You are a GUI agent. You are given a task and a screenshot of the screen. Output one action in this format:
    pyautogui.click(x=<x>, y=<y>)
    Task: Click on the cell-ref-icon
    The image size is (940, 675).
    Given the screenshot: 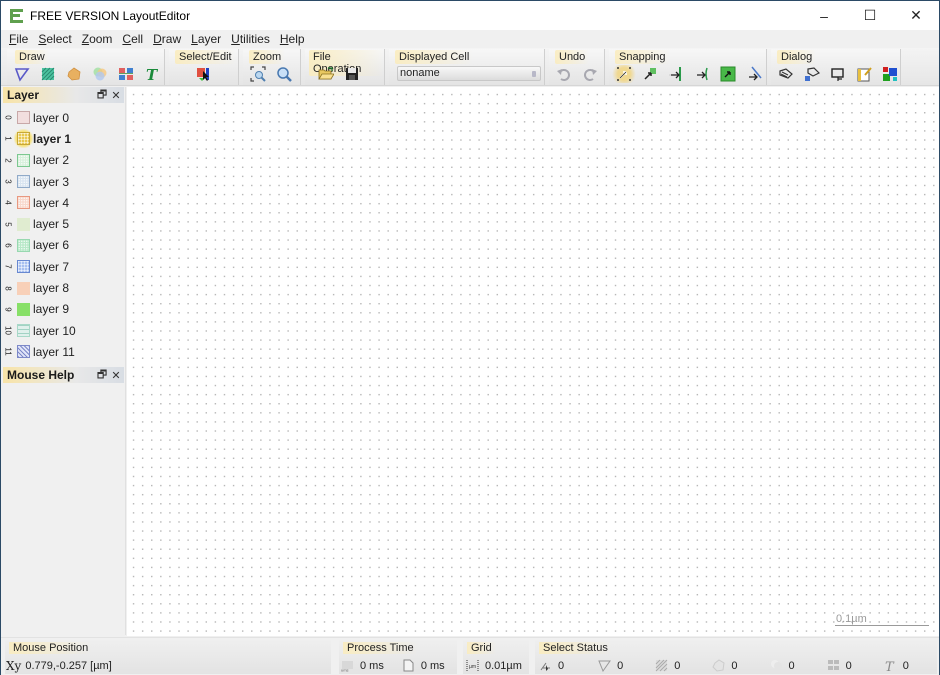 What is the action you would take?
    pyautogui.click(x=833, y=665)
    